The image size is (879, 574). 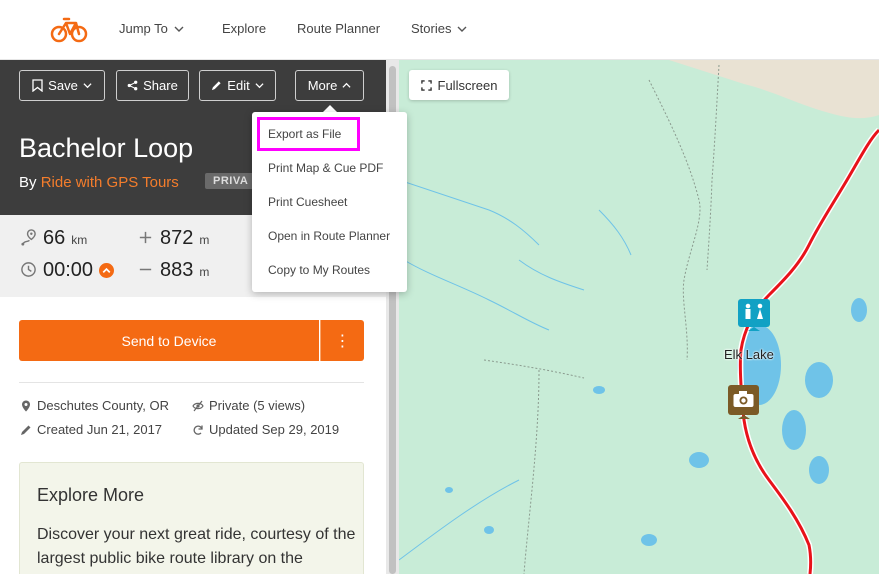 I want to click on explore-heading: Explore More, so click(x=91, y=495).